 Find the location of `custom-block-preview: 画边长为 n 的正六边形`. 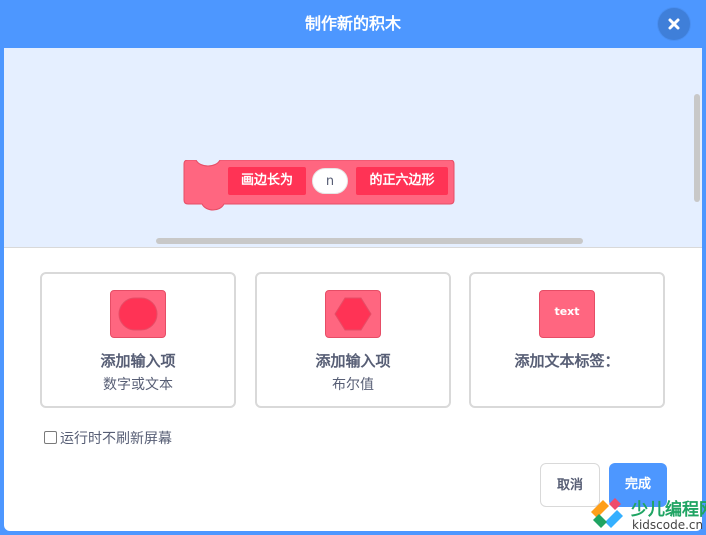

custom-block-preview: 画边长为 n 的正六边形 is located at coordinates (319, 188).